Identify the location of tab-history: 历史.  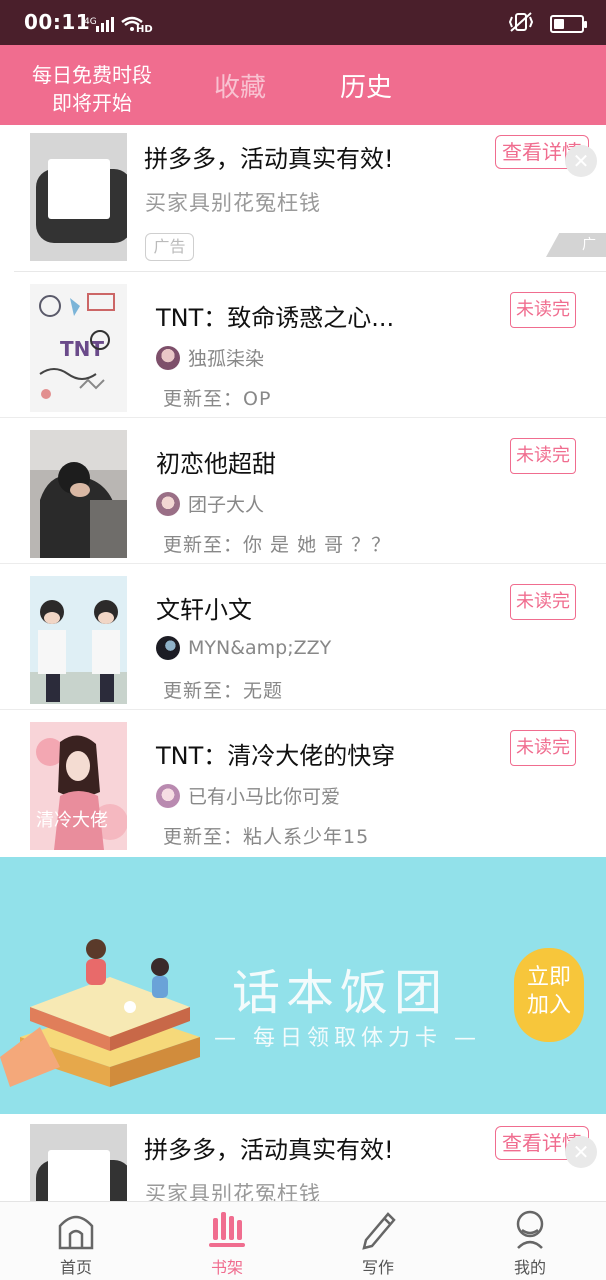
(366, 85).